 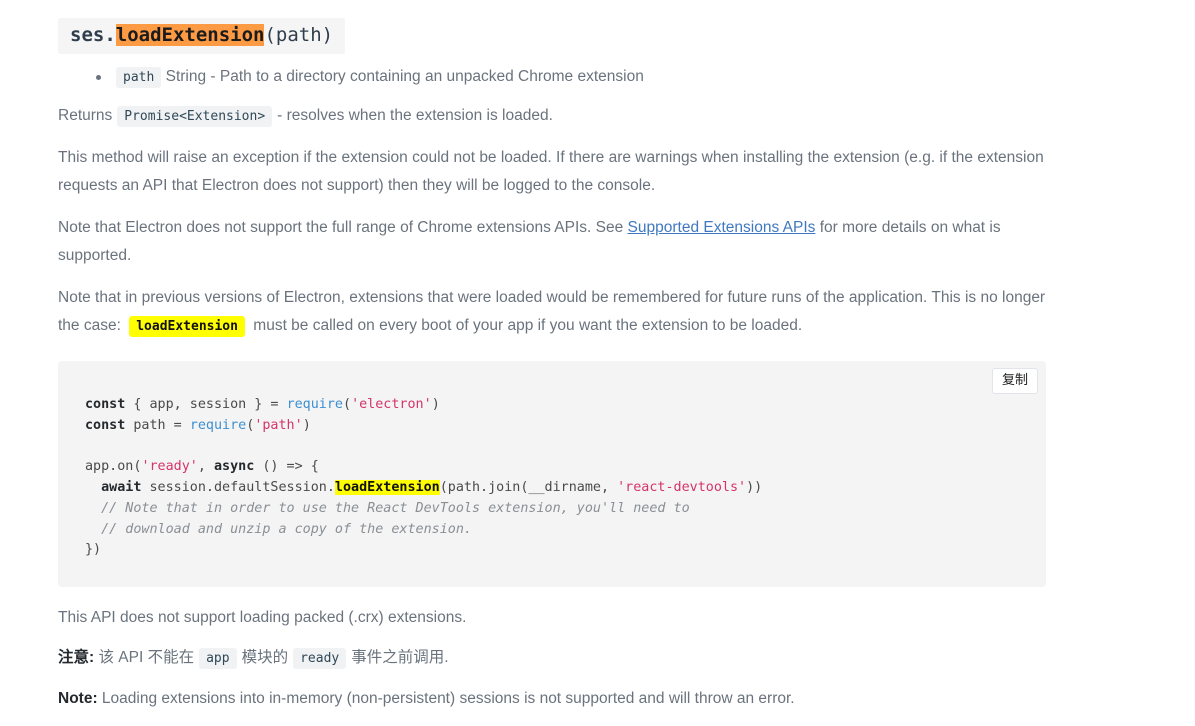 What do you see at coordinates (190, 35) in the screenshot?
I see `api-method-name-highlight: loadExtension` at bounding box center [190, 35].